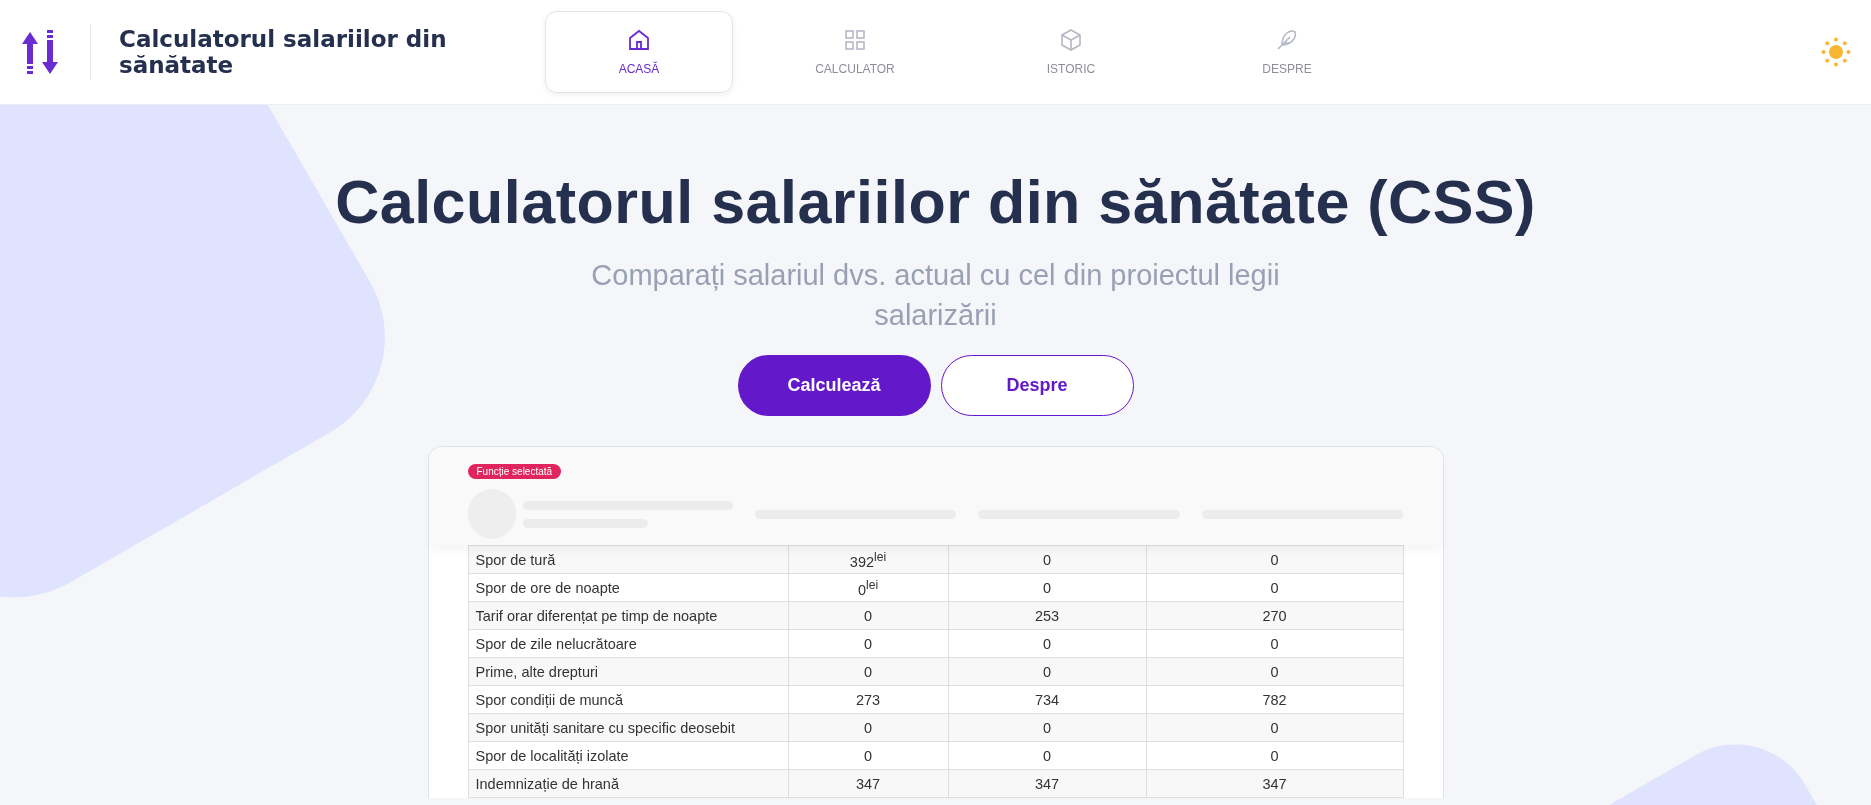 This screenshot has width=1871, height=805. What do you see at coordinates (1047, 615) in the screenshot?
I see `table-cell: 253` at bounding box center [1047, 615].